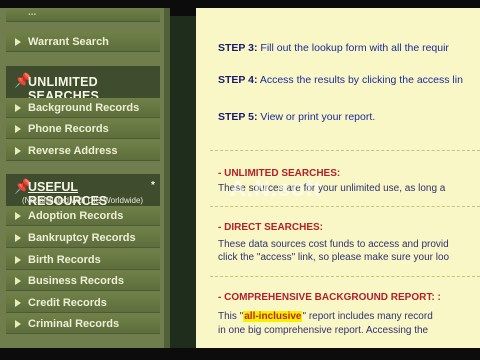  I want to click on sidebar-item-criminal-records: Criminal Records, so click(83, 324).